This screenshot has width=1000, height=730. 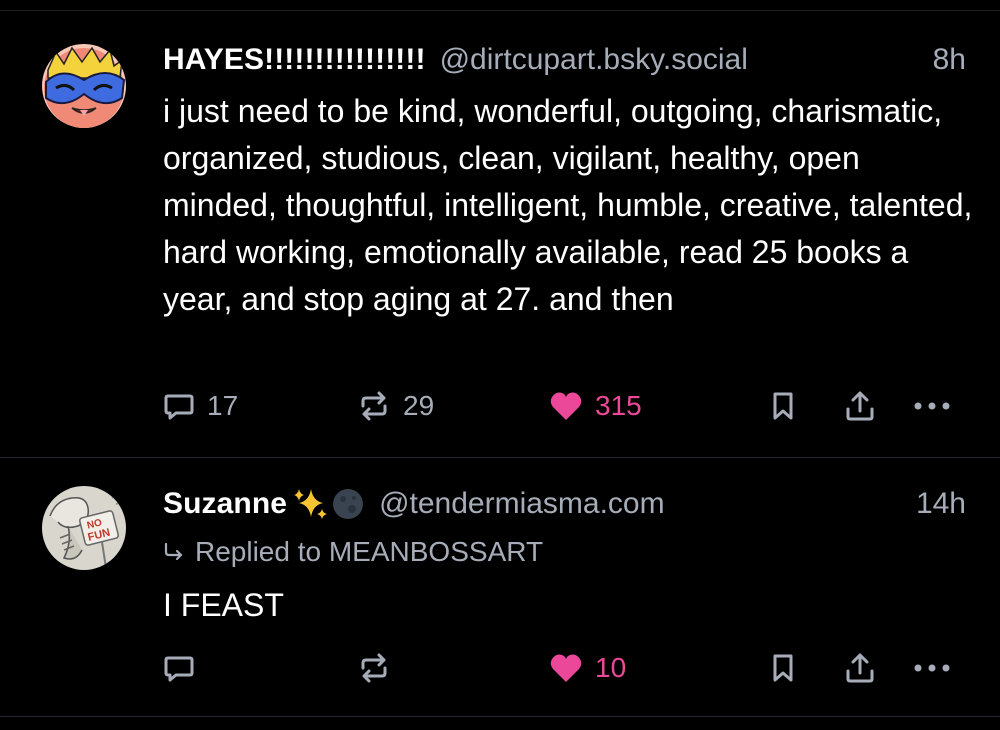 What do you see at coordinates (618, 405) in the screenshot?
I see `like-count: 315` at bounding box center [618, 405].